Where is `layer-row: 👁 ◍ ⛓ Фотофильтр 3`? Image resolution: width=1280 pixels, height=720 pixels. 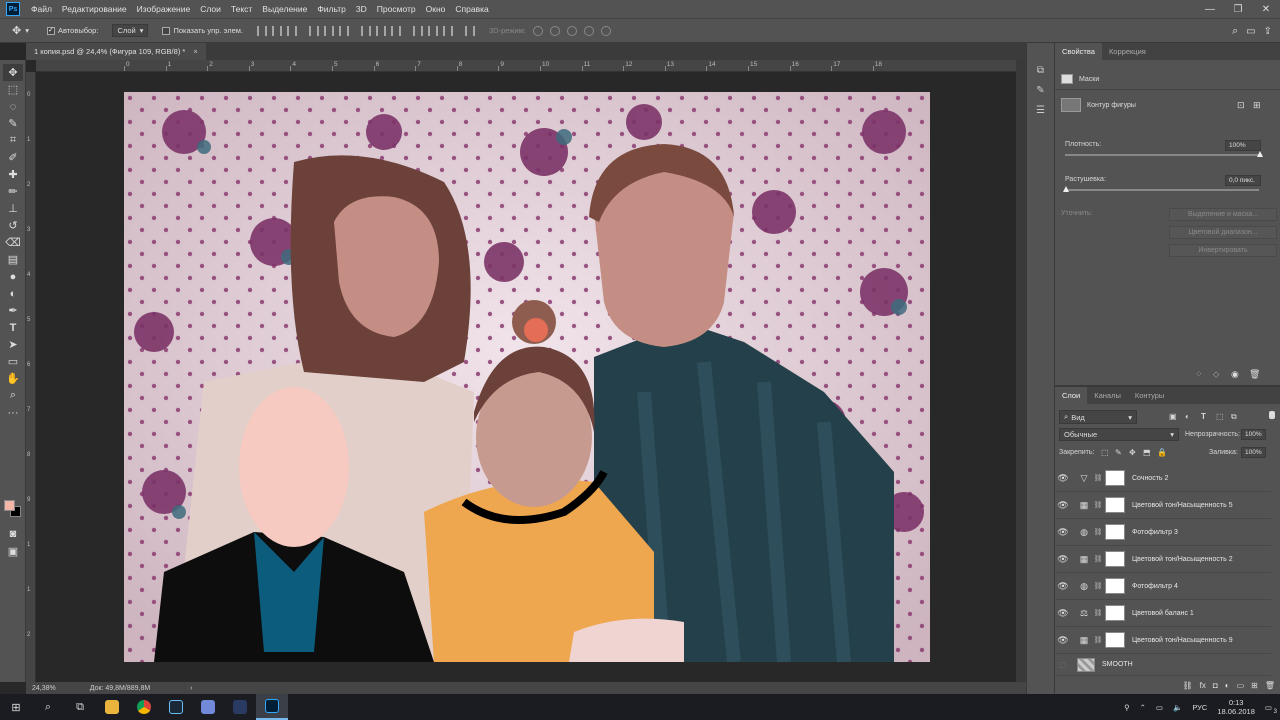
layer-row: 👁 ◍ ⛓ Фотофильтр 3 is located at coordinates (1163, 532).